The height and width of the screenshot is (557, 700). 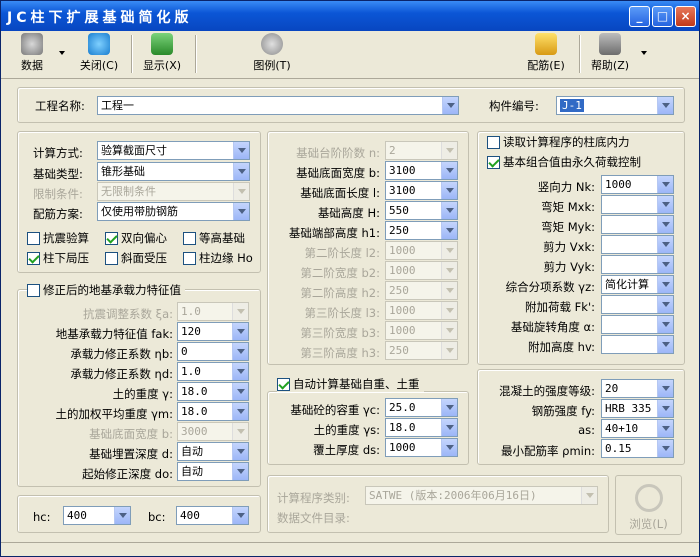 I want to click on slope-compression-checkbox: 斜面受压, so click(x=136, y=258).